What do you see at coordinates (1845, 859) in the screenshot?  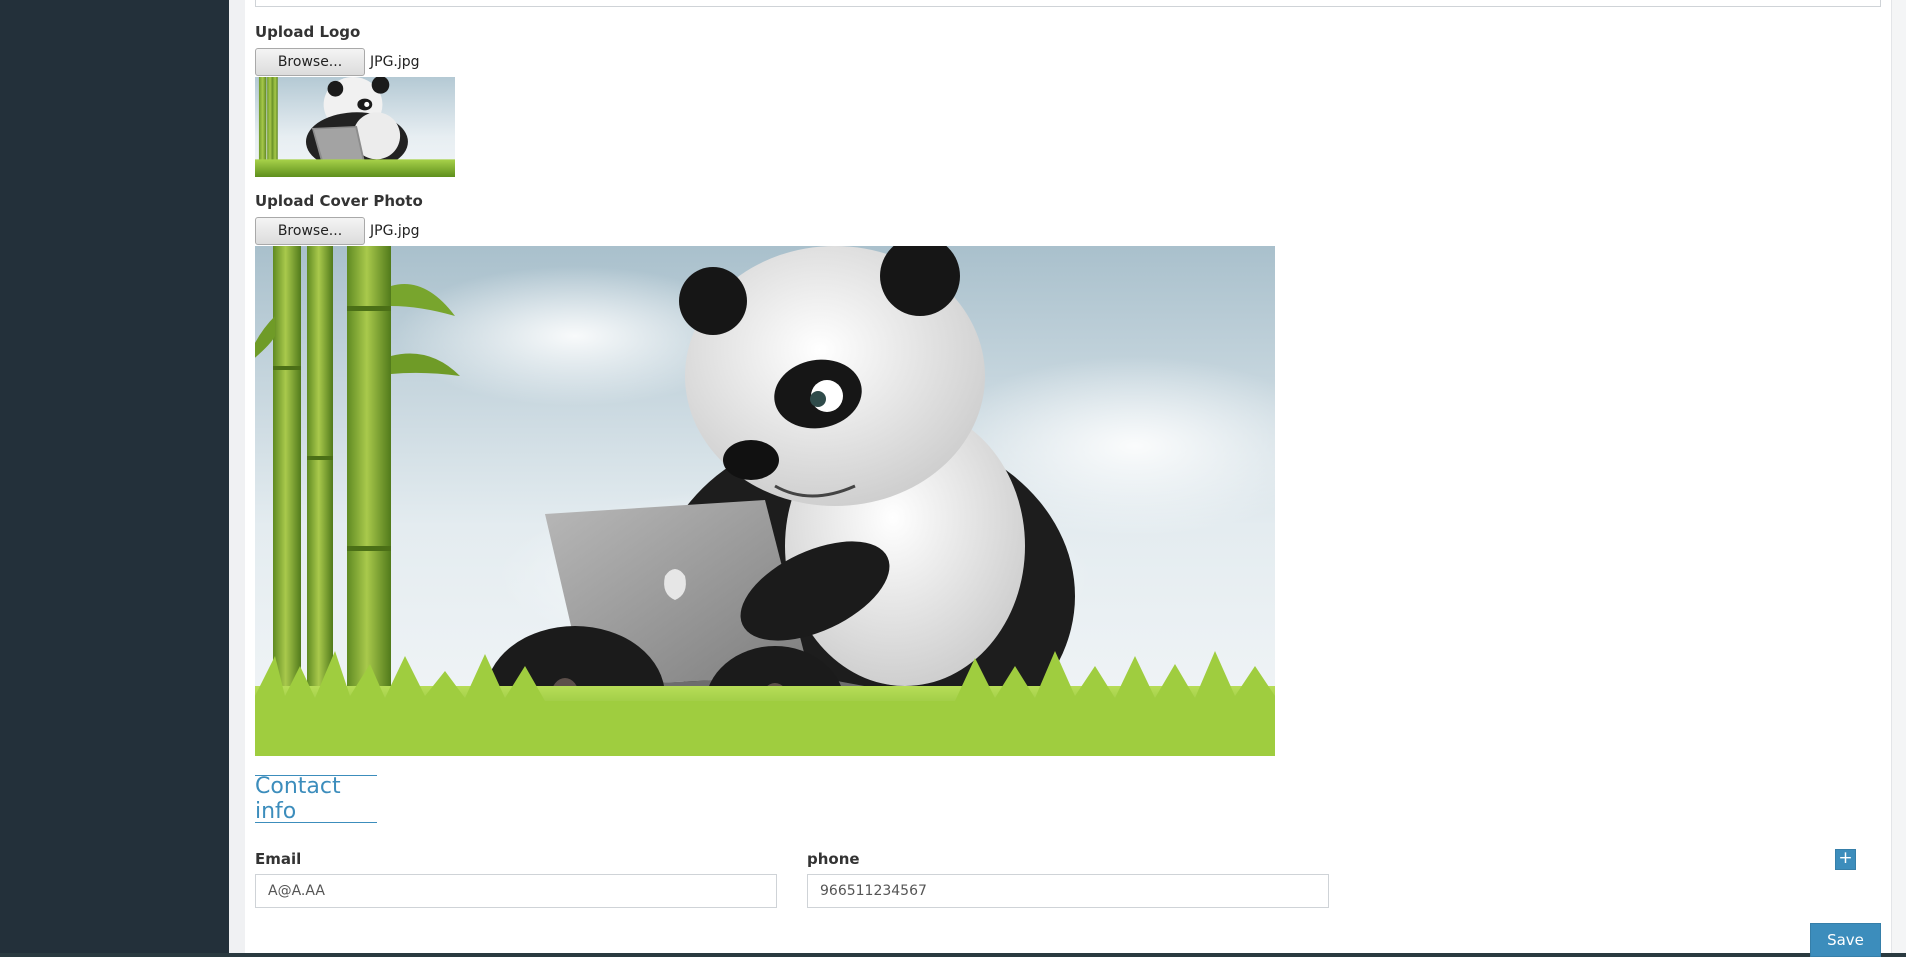 I see `add-contact-button: +` at bounding box center [1845, 859].